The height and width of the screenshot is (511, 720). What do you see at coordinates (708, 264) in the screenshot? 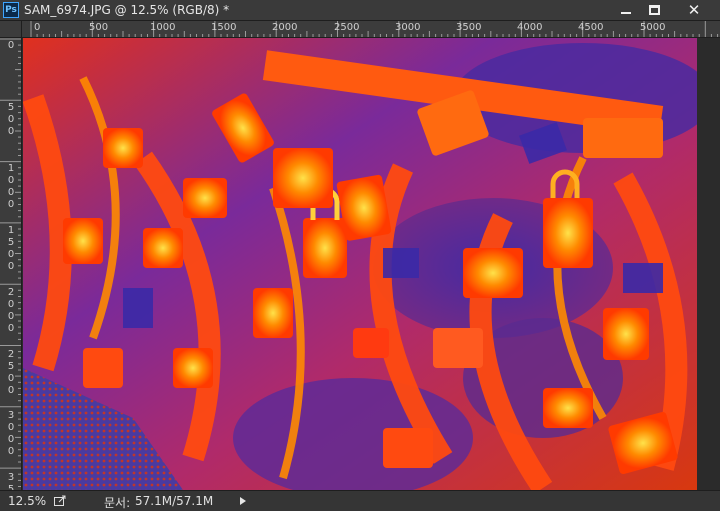
I see `vertical-scroll-area` at bounding box center [708, 264].